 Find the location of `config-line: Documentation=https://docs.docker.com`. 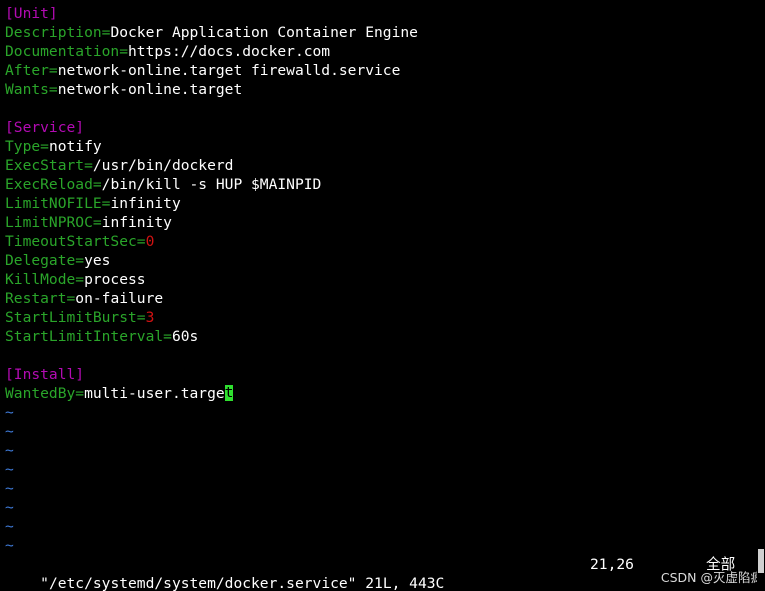

config-line: Documentation=https://docs.docker.com is located at coordinates (380, 51).